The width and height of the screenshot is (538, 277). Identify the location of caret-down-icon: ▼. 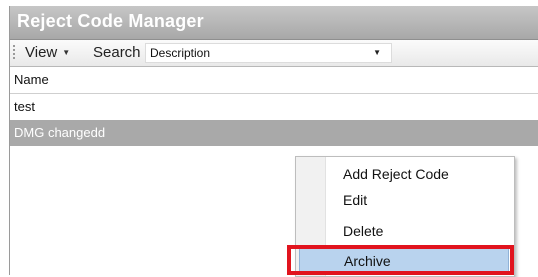
(66, 52).